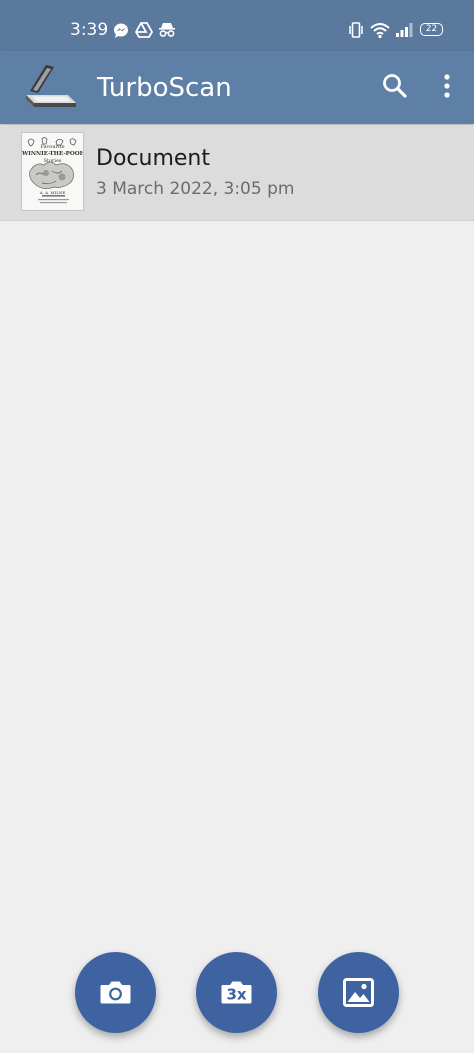  I want to click on thumbnail-text-line3: Stories, so click(52, 161).